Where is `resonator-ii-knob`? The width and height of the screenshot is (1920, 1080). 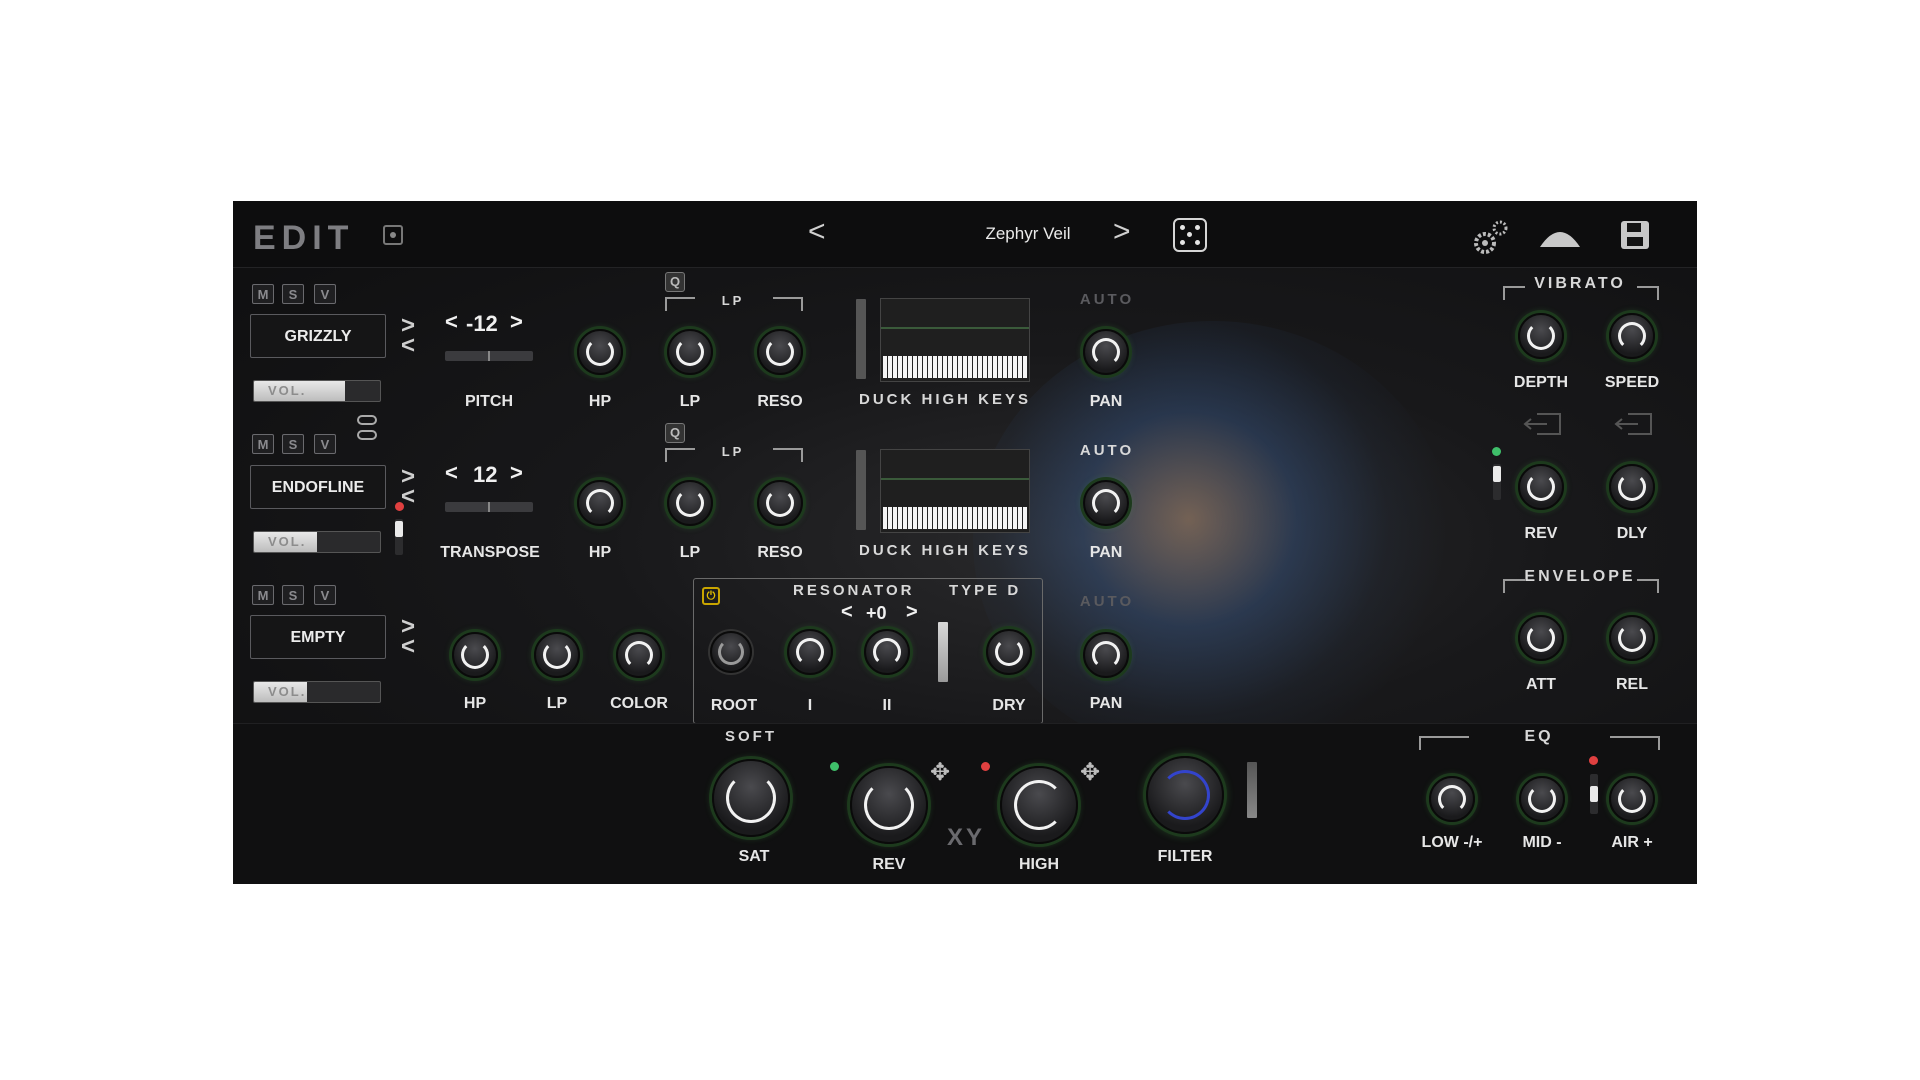
resonator-ii-knob is located at coordinates (887, 652).